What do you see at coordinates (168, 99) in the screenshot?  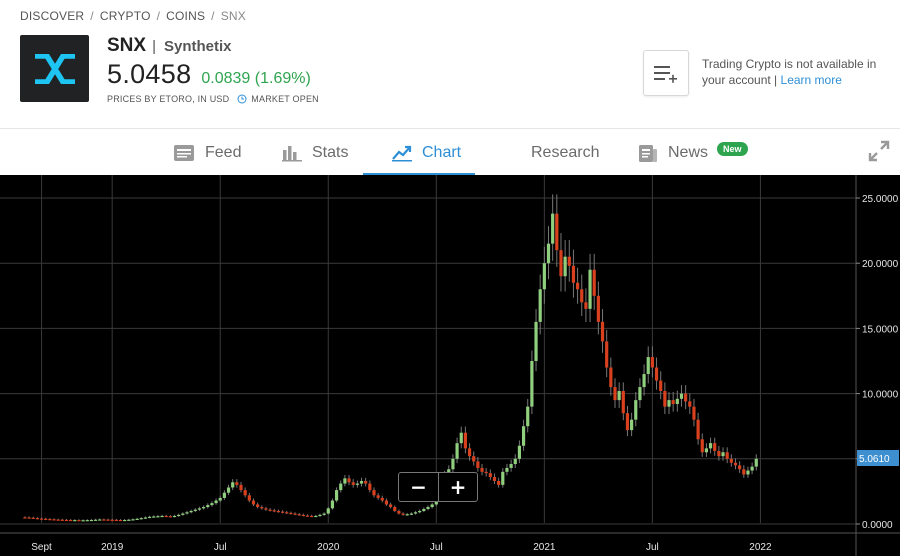 I see `price-source: PRICES BY ETORO, IN USD` at bounding box center [168, 99].